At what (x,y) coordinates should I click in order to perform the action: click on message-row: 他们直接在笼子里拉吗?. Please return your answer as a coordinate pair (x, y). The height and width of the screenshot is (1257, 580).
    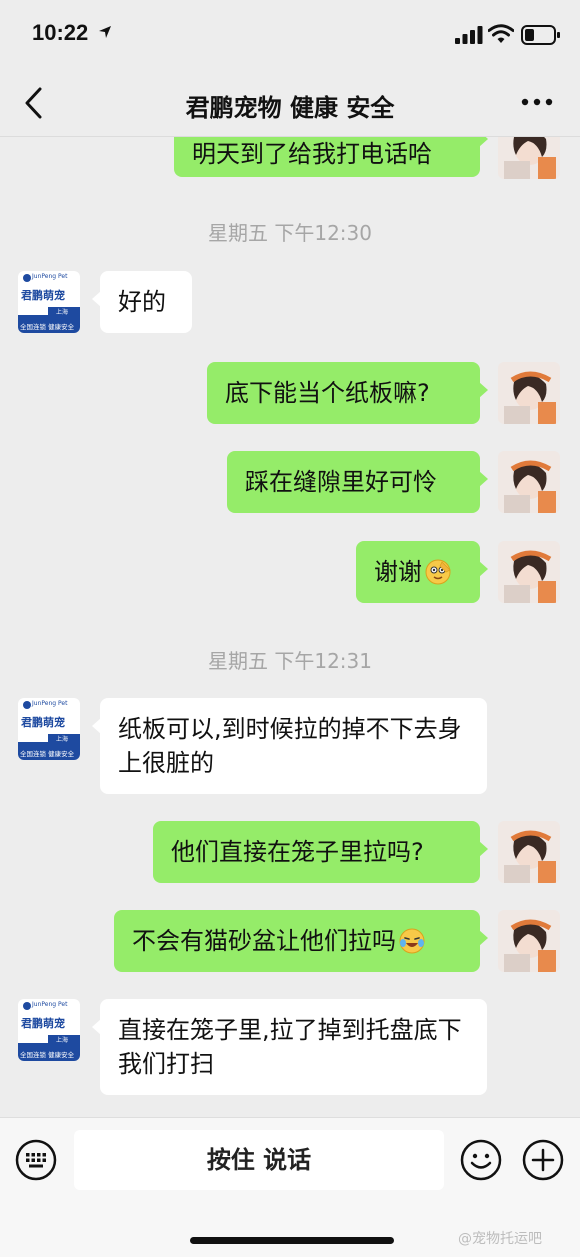
    Looking at the image, I should click on (290, 853).